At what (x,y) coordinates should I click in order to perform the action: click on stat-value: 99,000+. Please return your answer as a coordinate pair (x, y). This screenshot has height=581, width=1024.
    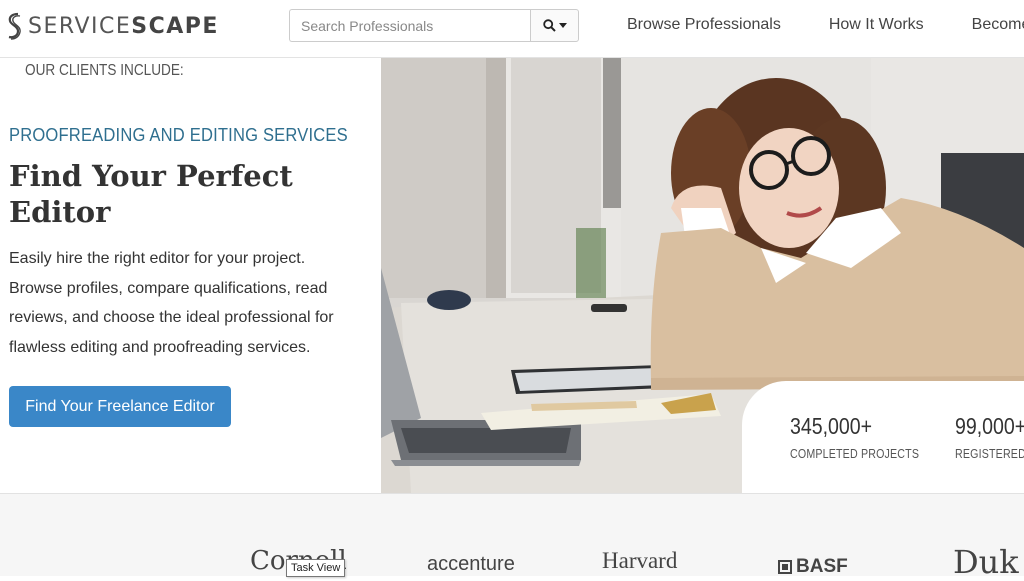
    Looking at the image, I should click on (989, 426).